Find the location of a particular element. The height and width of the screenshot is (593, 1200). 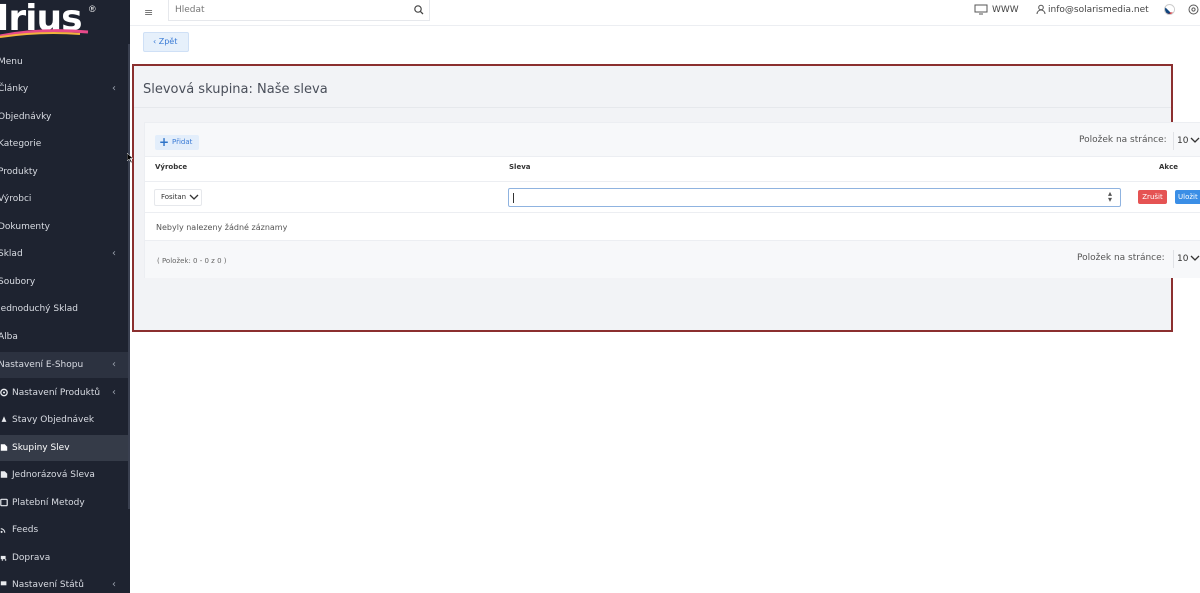

sidebar-item-clanky: Články ‹ is located at coordinates (64, 89).